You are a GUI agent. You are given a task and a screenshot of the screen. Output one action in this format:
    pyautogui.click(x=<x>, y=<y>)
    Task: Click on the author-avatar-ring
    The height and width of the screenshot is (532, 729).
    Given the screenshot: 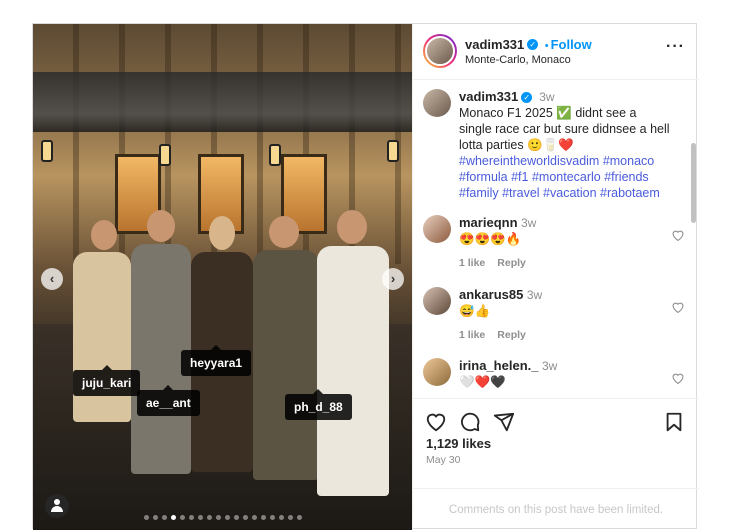 What is the action you would take?
    pyautogui.click(x=440, y=51)
    